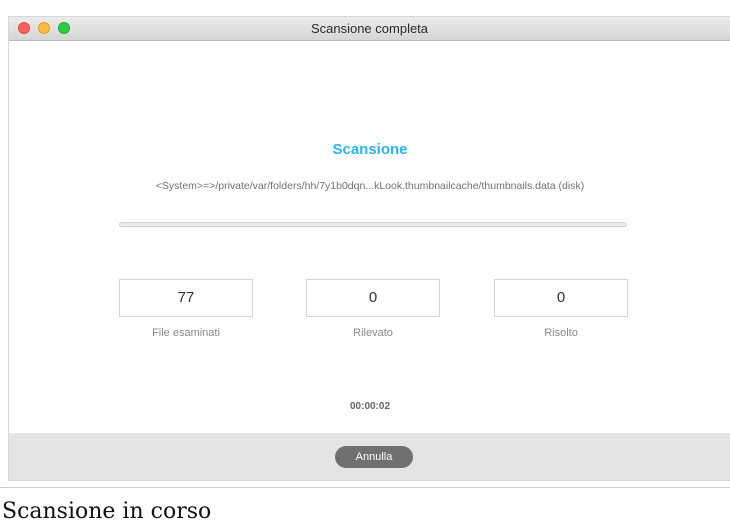  What do you see at coordinates (186, 298) in the screenshot?
I see `files-examined-value: 77` at bounding box center [186, 298].